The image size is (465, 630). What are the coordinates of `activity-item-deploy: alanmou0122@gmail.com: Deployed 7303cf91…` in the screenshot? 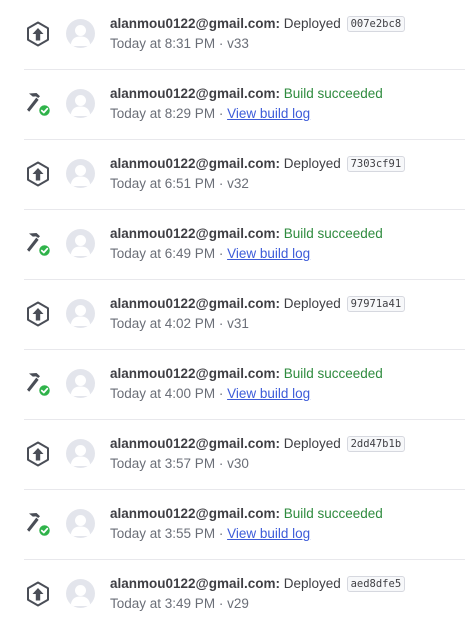 It's located at (244, 175).